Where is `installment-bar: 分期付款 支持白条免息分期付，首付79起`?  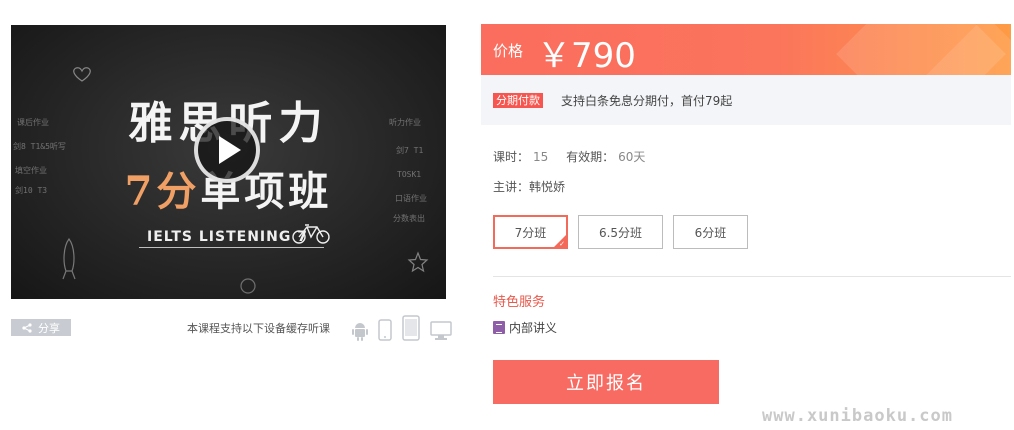 installment-bar: 分期付款 支持白条免息分期付，首付79起 is located at coordinates (746, 100).